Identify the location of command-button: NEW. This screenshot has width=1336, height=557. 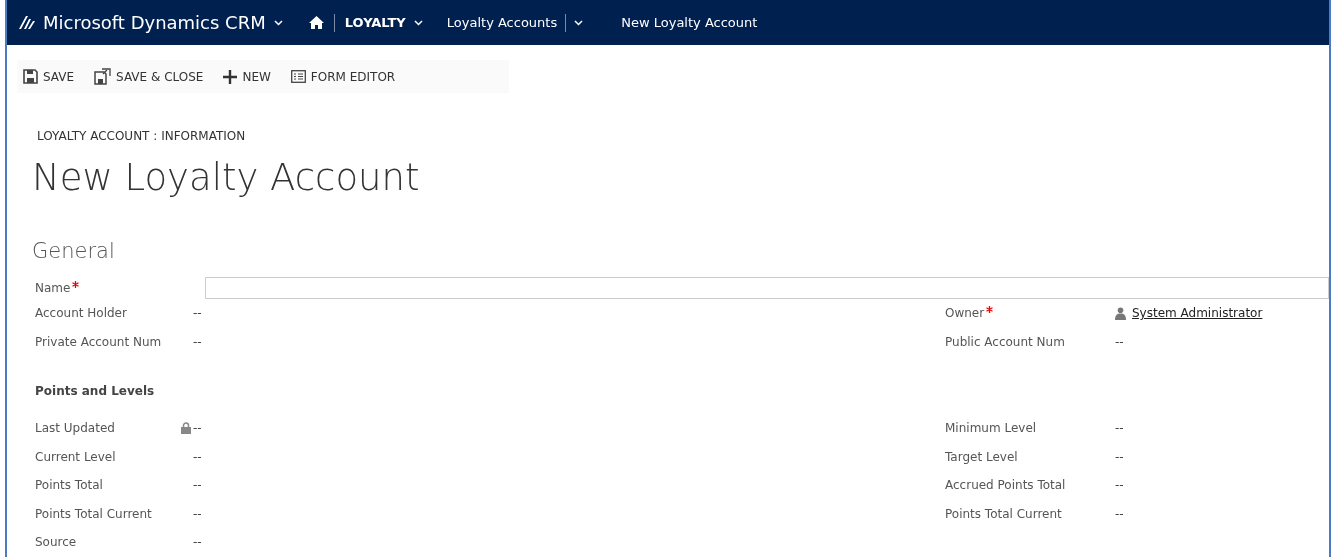
(247, 76).